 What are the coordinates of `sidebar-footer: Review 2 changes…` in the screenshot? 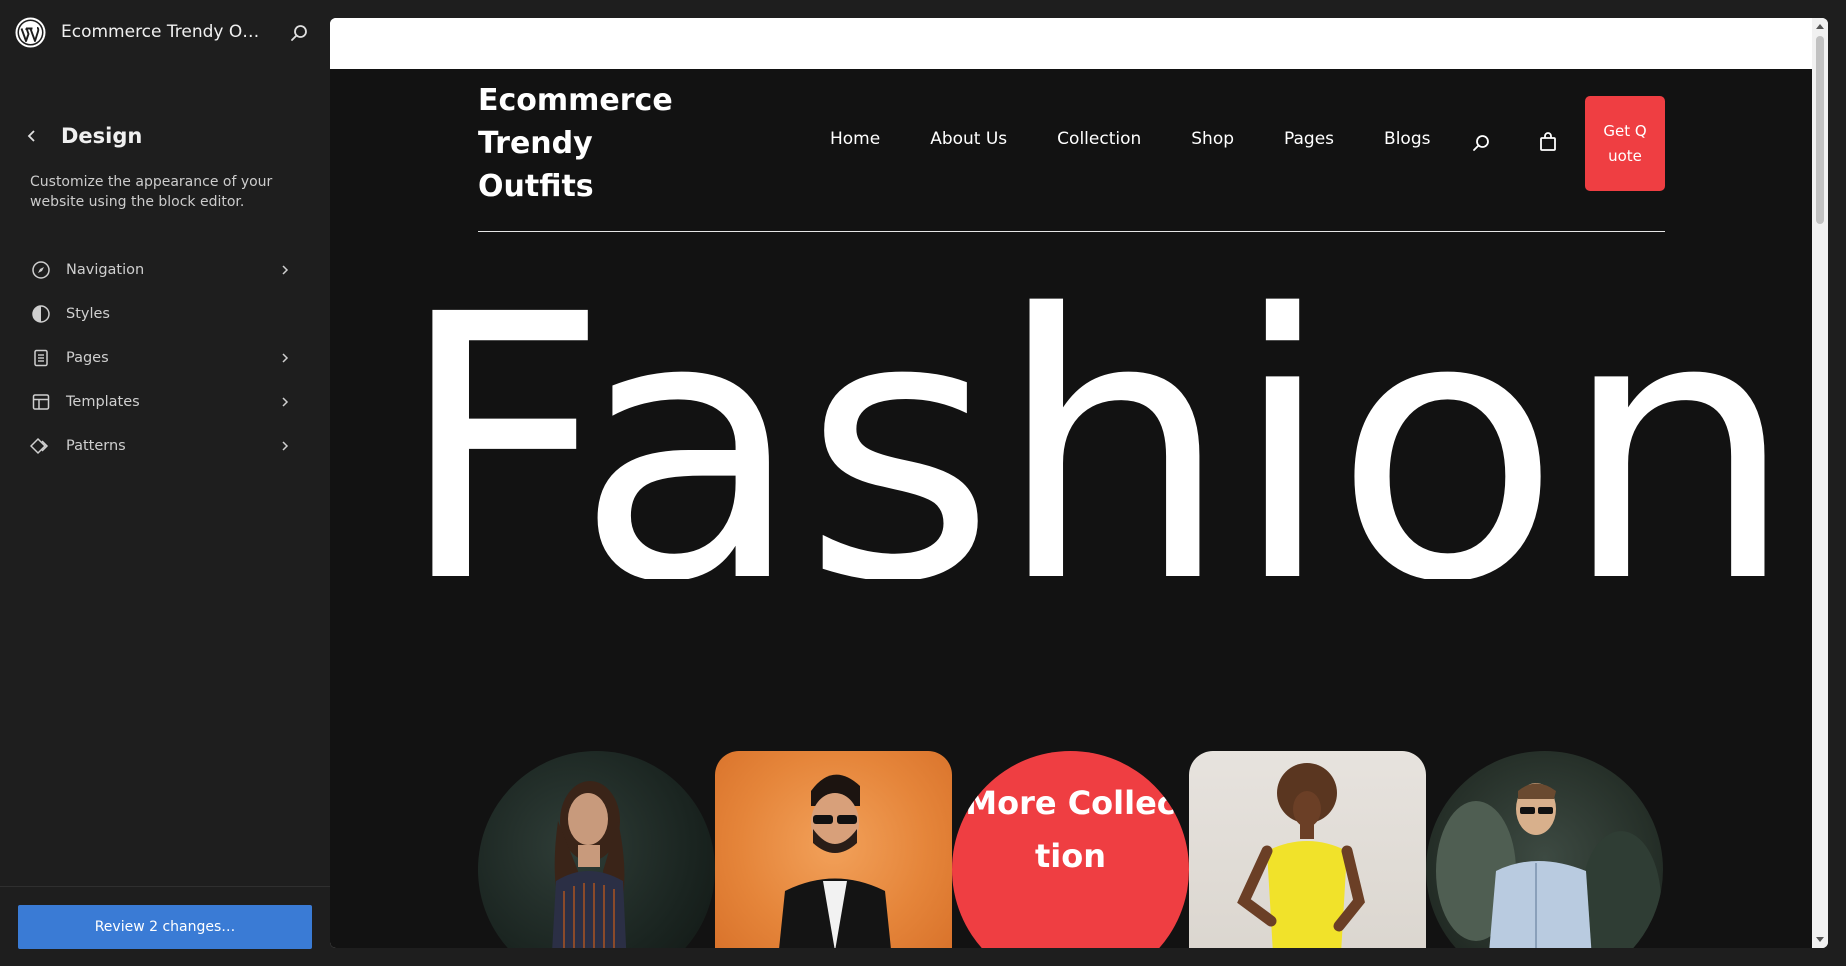 It's located at (165, 926).